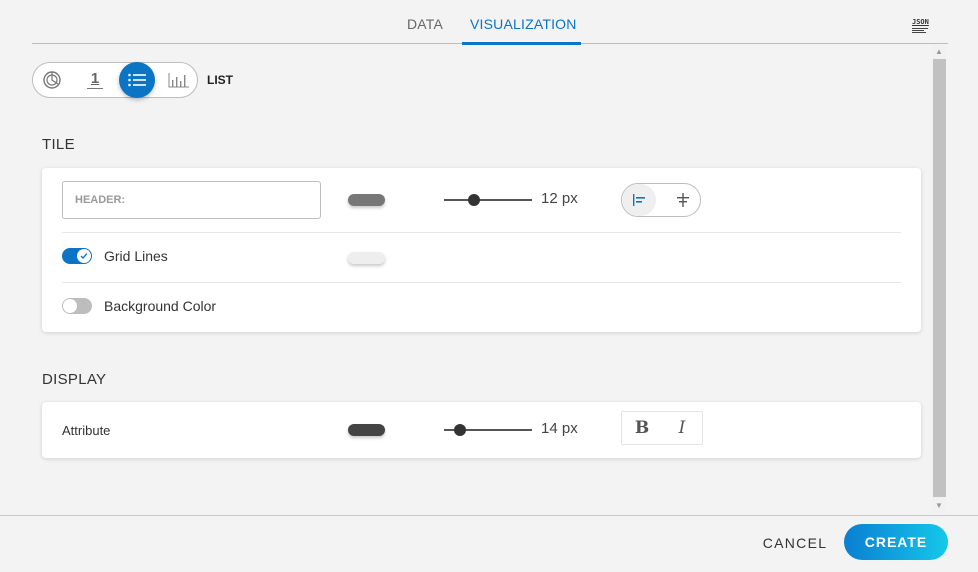  I want to click on check-icon, so click(84, 256).